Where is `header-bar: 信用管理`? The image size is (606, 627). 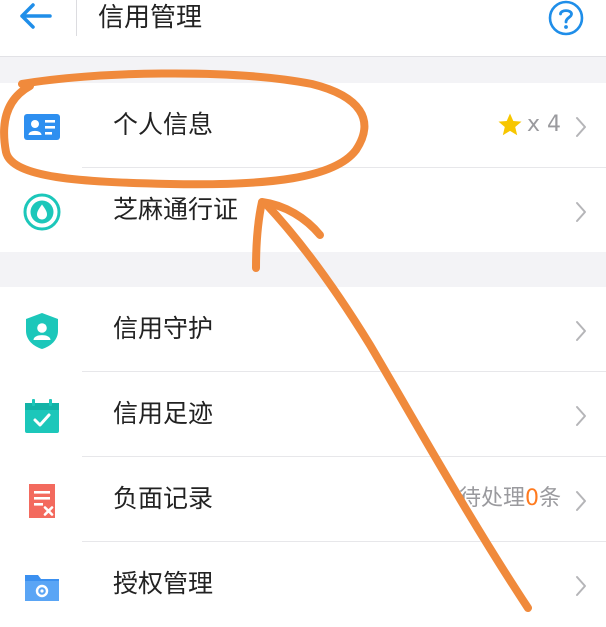
header-bar: 信用管理 is located at coordinates (303, 28).